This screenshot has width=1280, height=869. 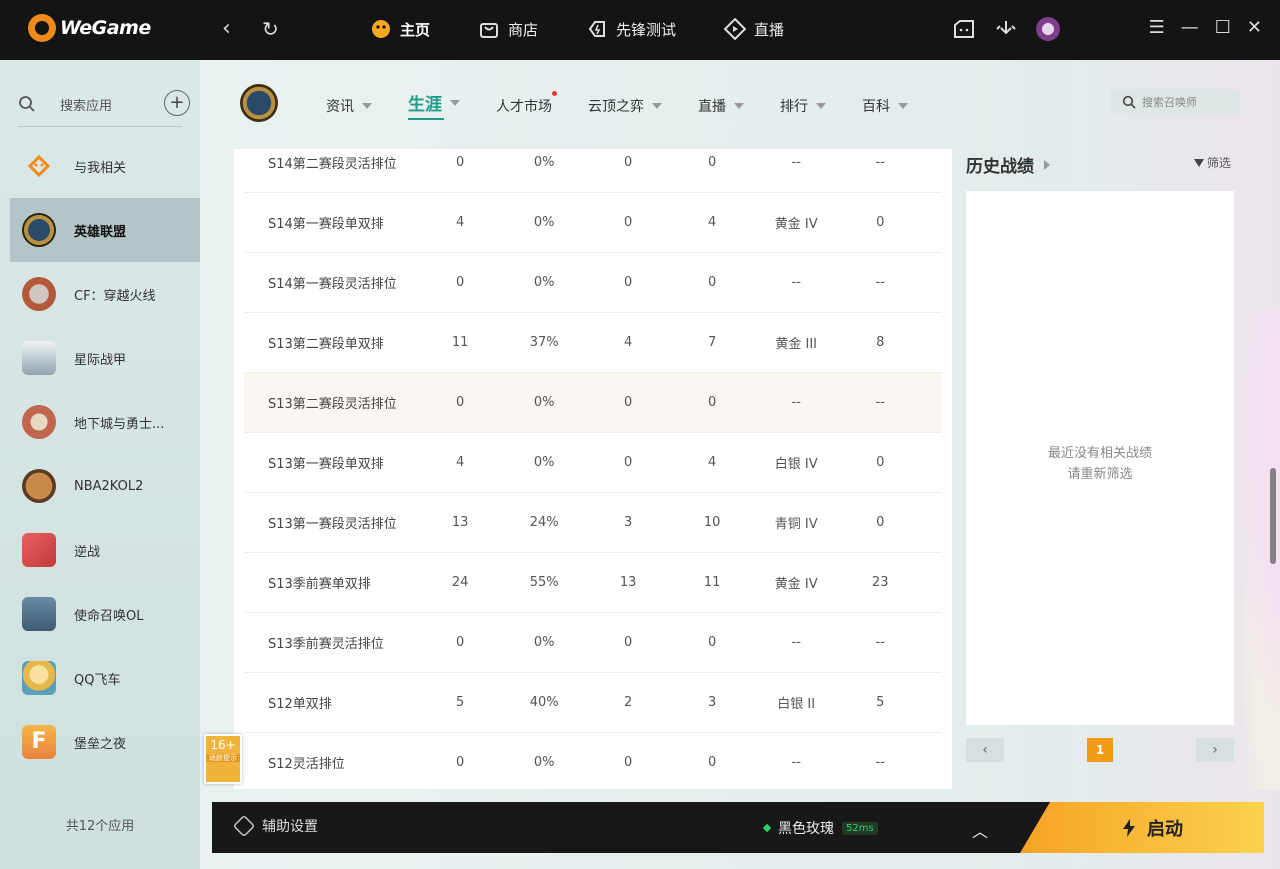 What do you see at coordinates (1157, 28) in the screenshot?
I see `menu-icon: ☰` at bounding box center [1157, 28].